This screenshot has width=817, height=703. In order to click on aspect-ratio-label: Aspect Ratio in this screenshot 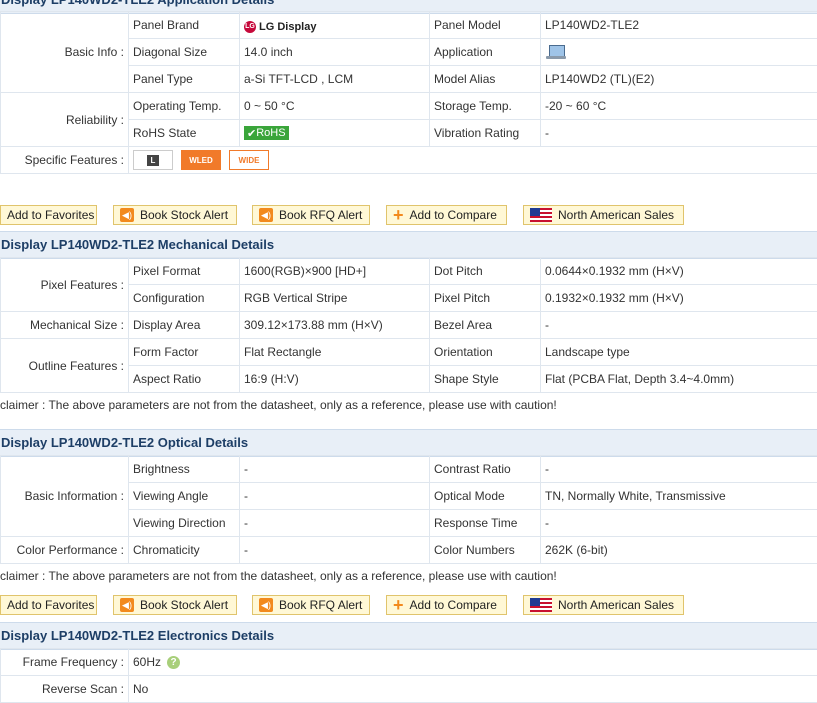, I will do `click(184, 379)`.